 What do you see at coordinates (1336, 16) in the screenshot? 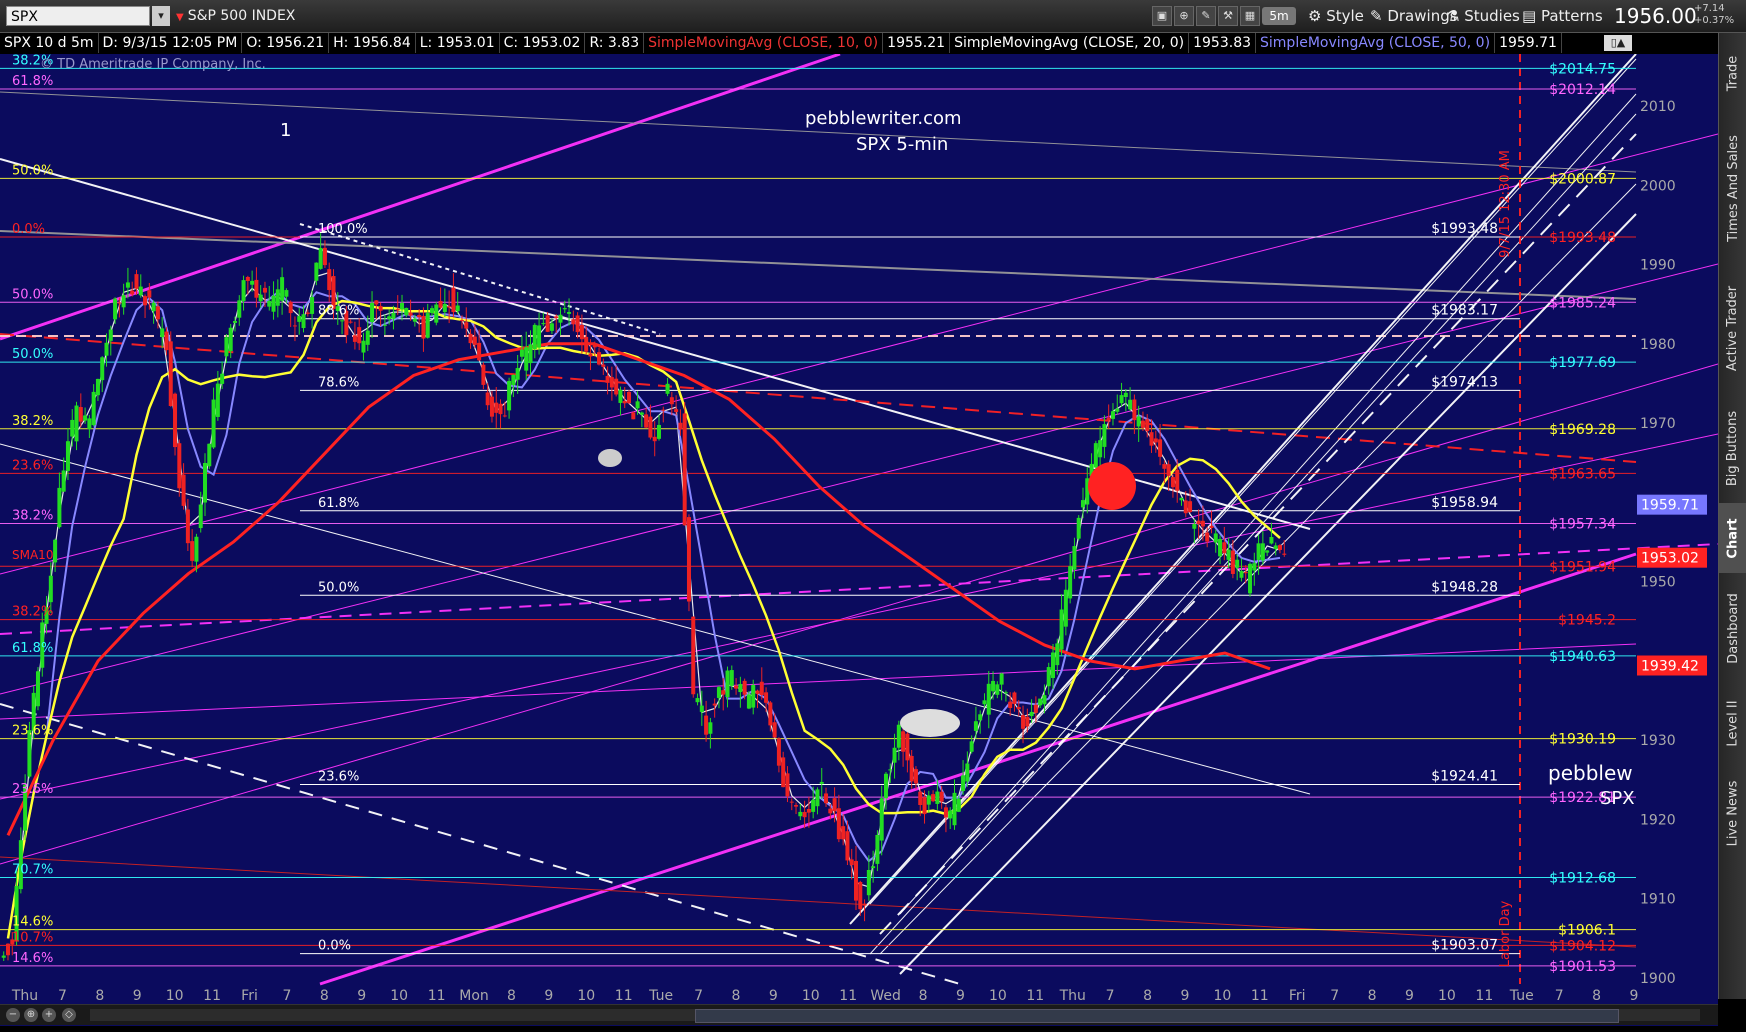
I see `style-button: ⚙ Style` at bounding box center [1336, 16].